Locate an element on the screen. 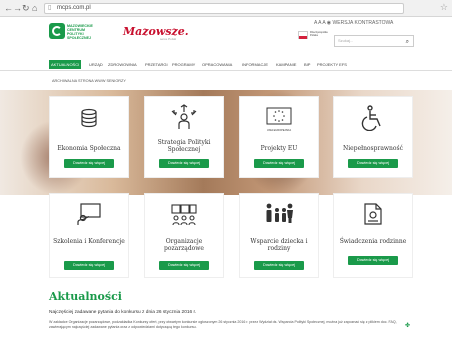 Image resolution: width=452 pixels, height=346 pixels. eu-sublabel: UNIA EUROPEJSKA is located at coordinates (279, 130).